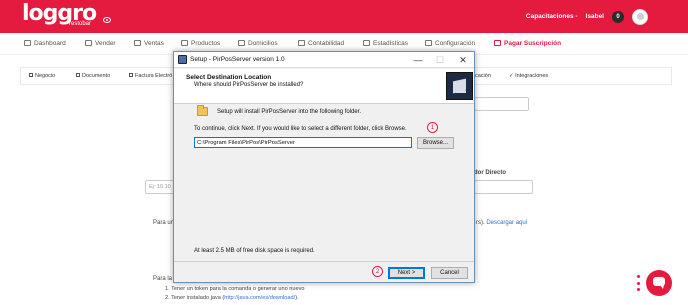 This screenshot has height=305, width=688. I want to click on nav-configuracion: Configuración, so click(450, 43).